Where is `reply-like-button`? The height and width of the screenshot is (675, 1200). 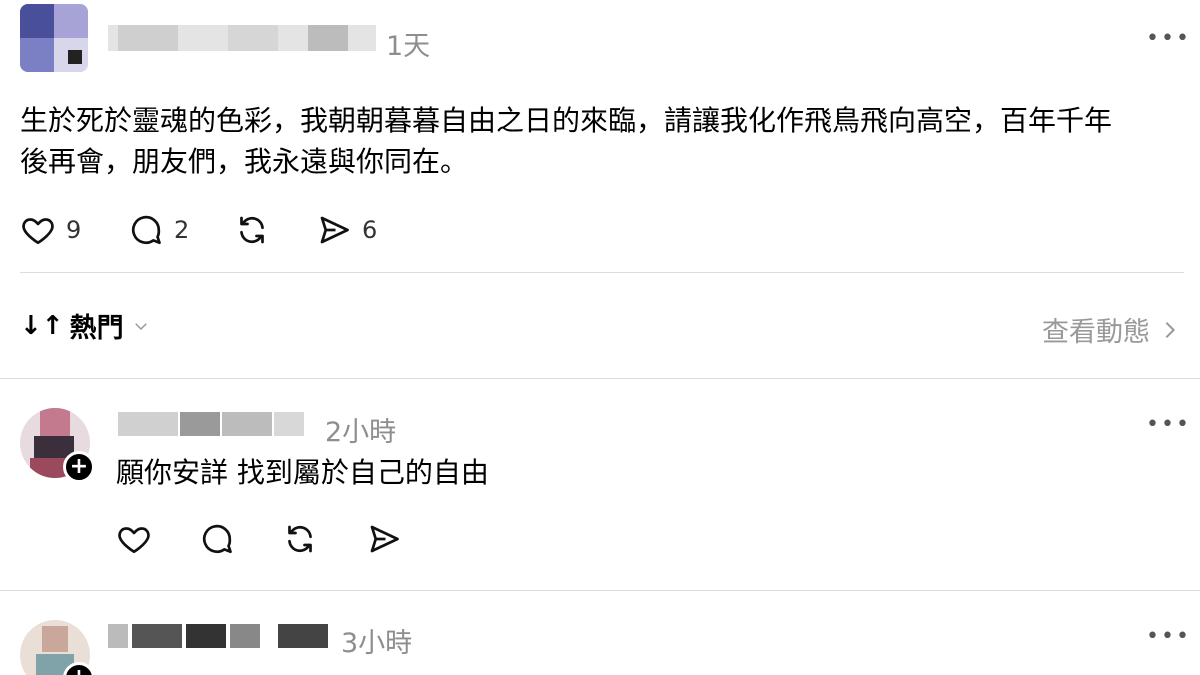 reply-like-button is located at coordinates (134, 539).